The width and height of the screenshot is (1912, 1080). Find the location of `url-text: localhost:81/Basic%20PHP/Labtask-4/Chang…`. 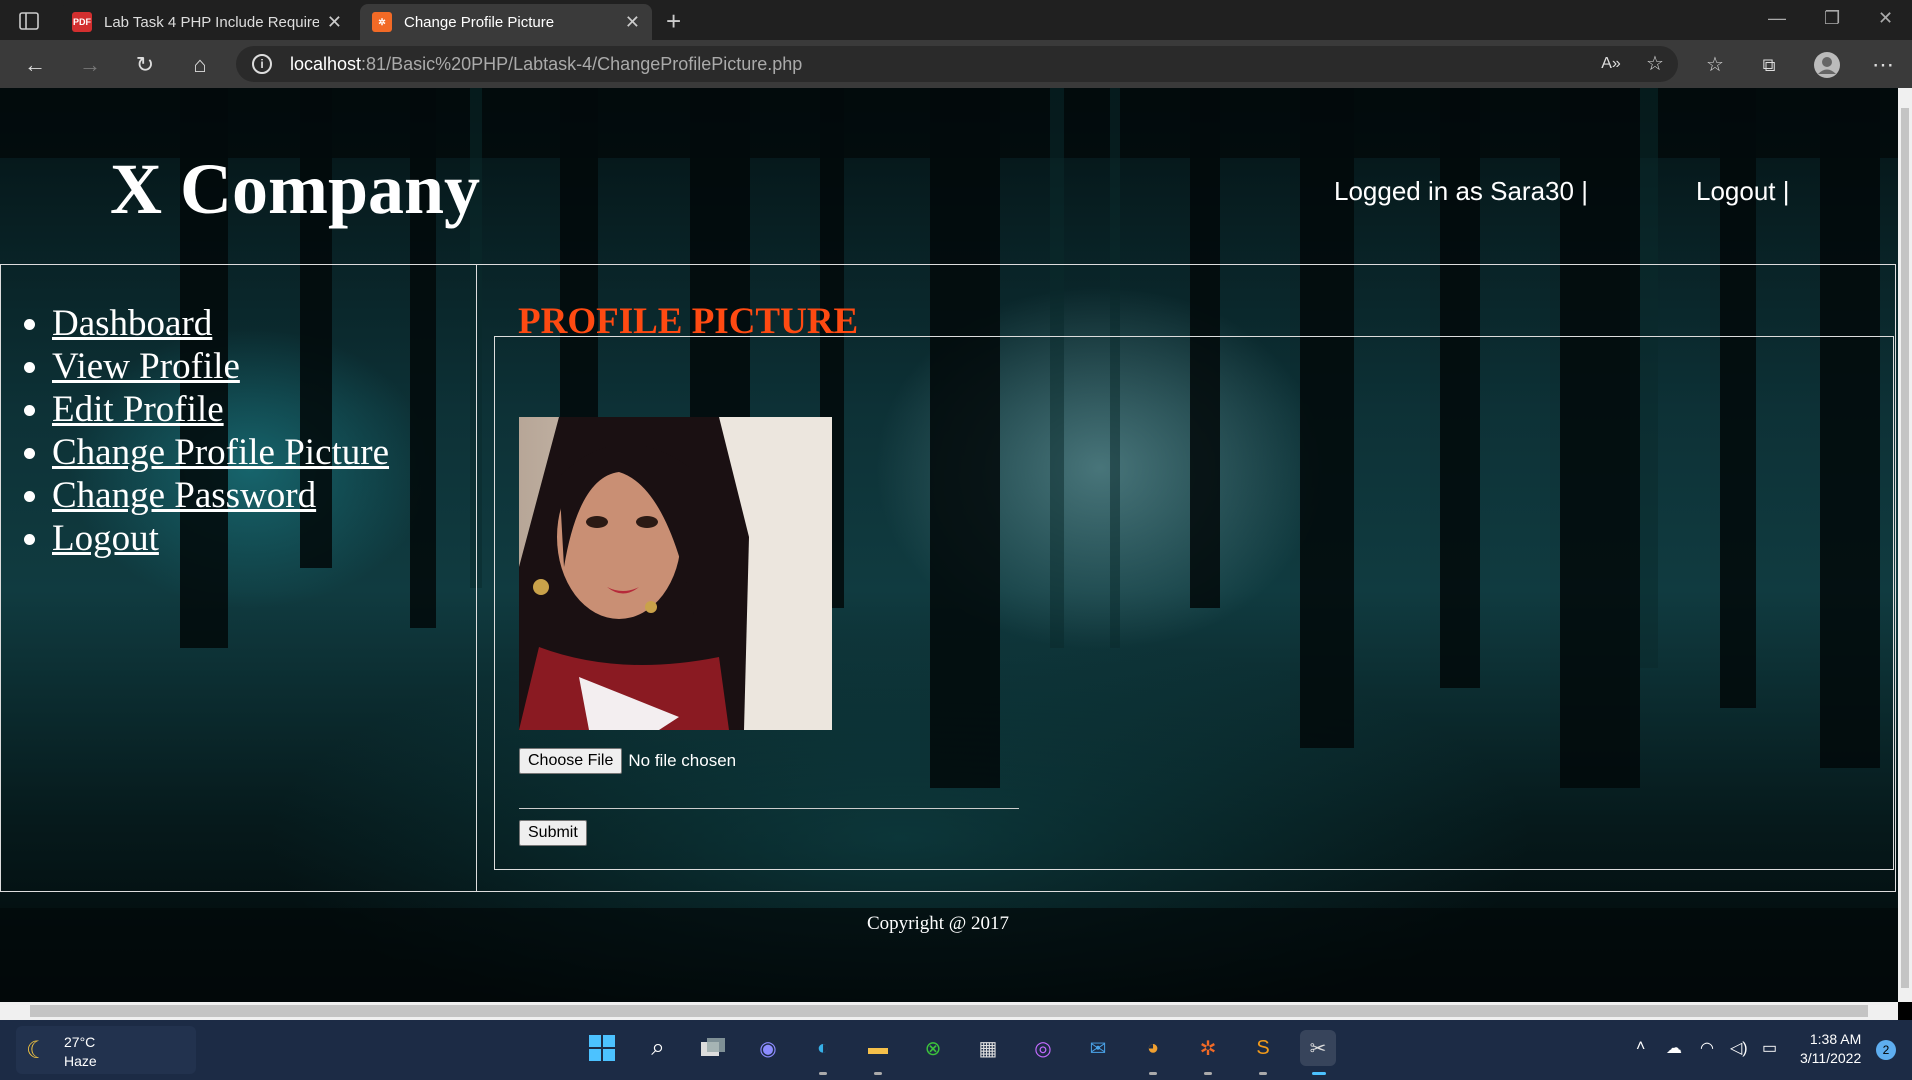

url-text: localhost:81/Basic%20PHP/Labtask-4/Chang… is located at coordinates (546, 64).